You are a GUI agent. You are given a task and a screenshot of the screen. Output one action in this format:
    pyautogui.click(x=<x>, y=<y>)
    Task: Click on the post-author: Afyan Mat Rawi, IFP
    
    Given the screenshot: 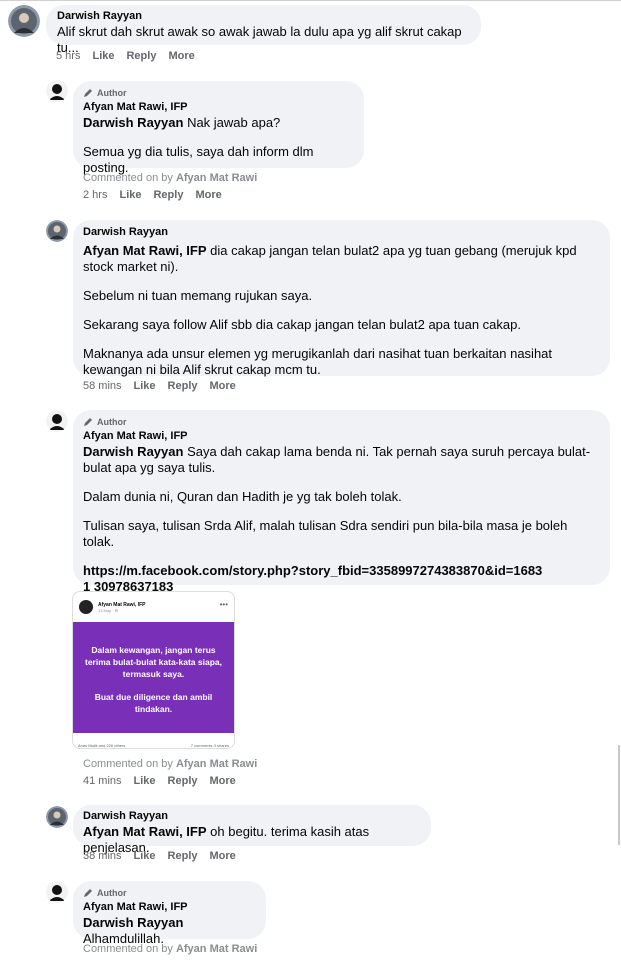 What is the action you would take?
    pyautogui.click(x=122, y=604)
    